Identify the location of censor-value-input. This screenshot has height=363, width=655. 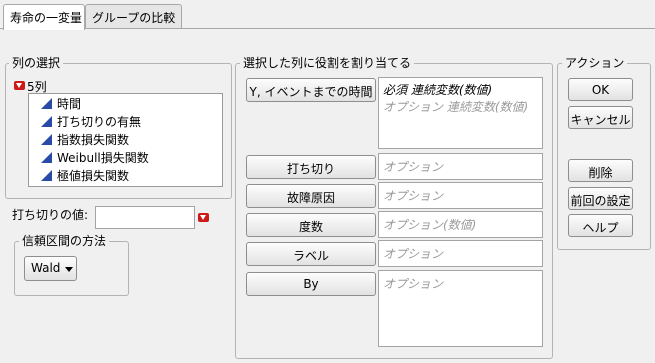
(145, 217).